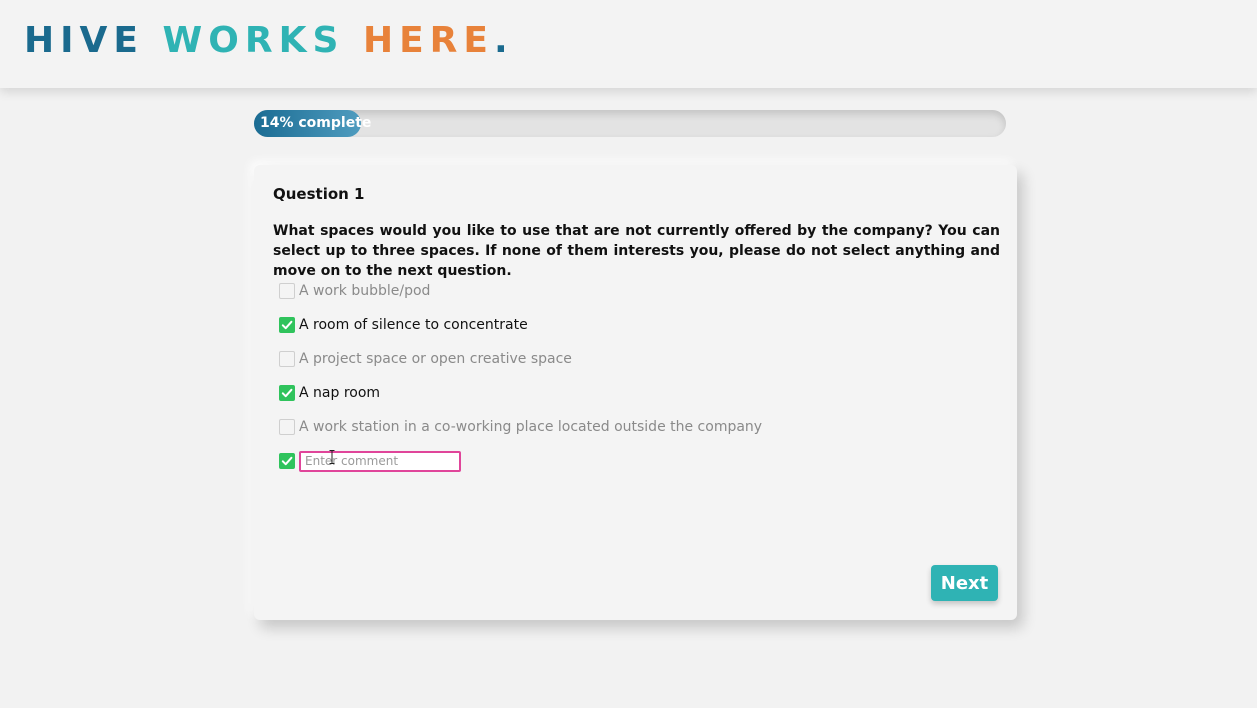  I want to click on logo: HIVE WORKS HERE., so click(266, 40).